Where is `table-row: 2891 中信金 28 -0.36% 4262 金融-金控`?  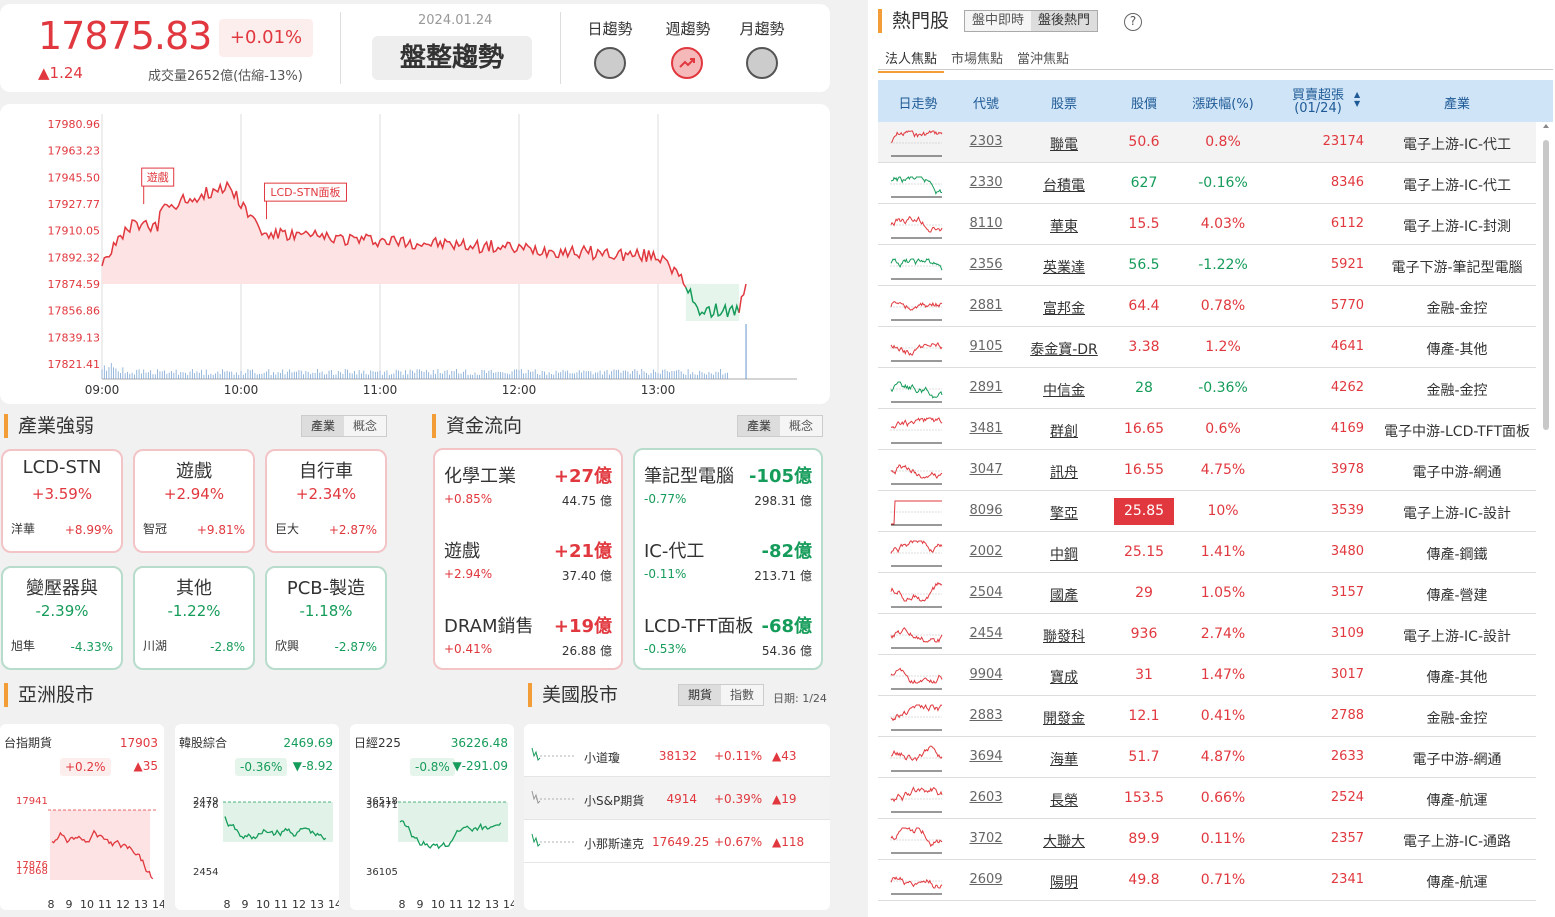 table-row: 2891 中信金 28 -0.36% 4262 金融-金控 is located at coordinates (1207, 388).